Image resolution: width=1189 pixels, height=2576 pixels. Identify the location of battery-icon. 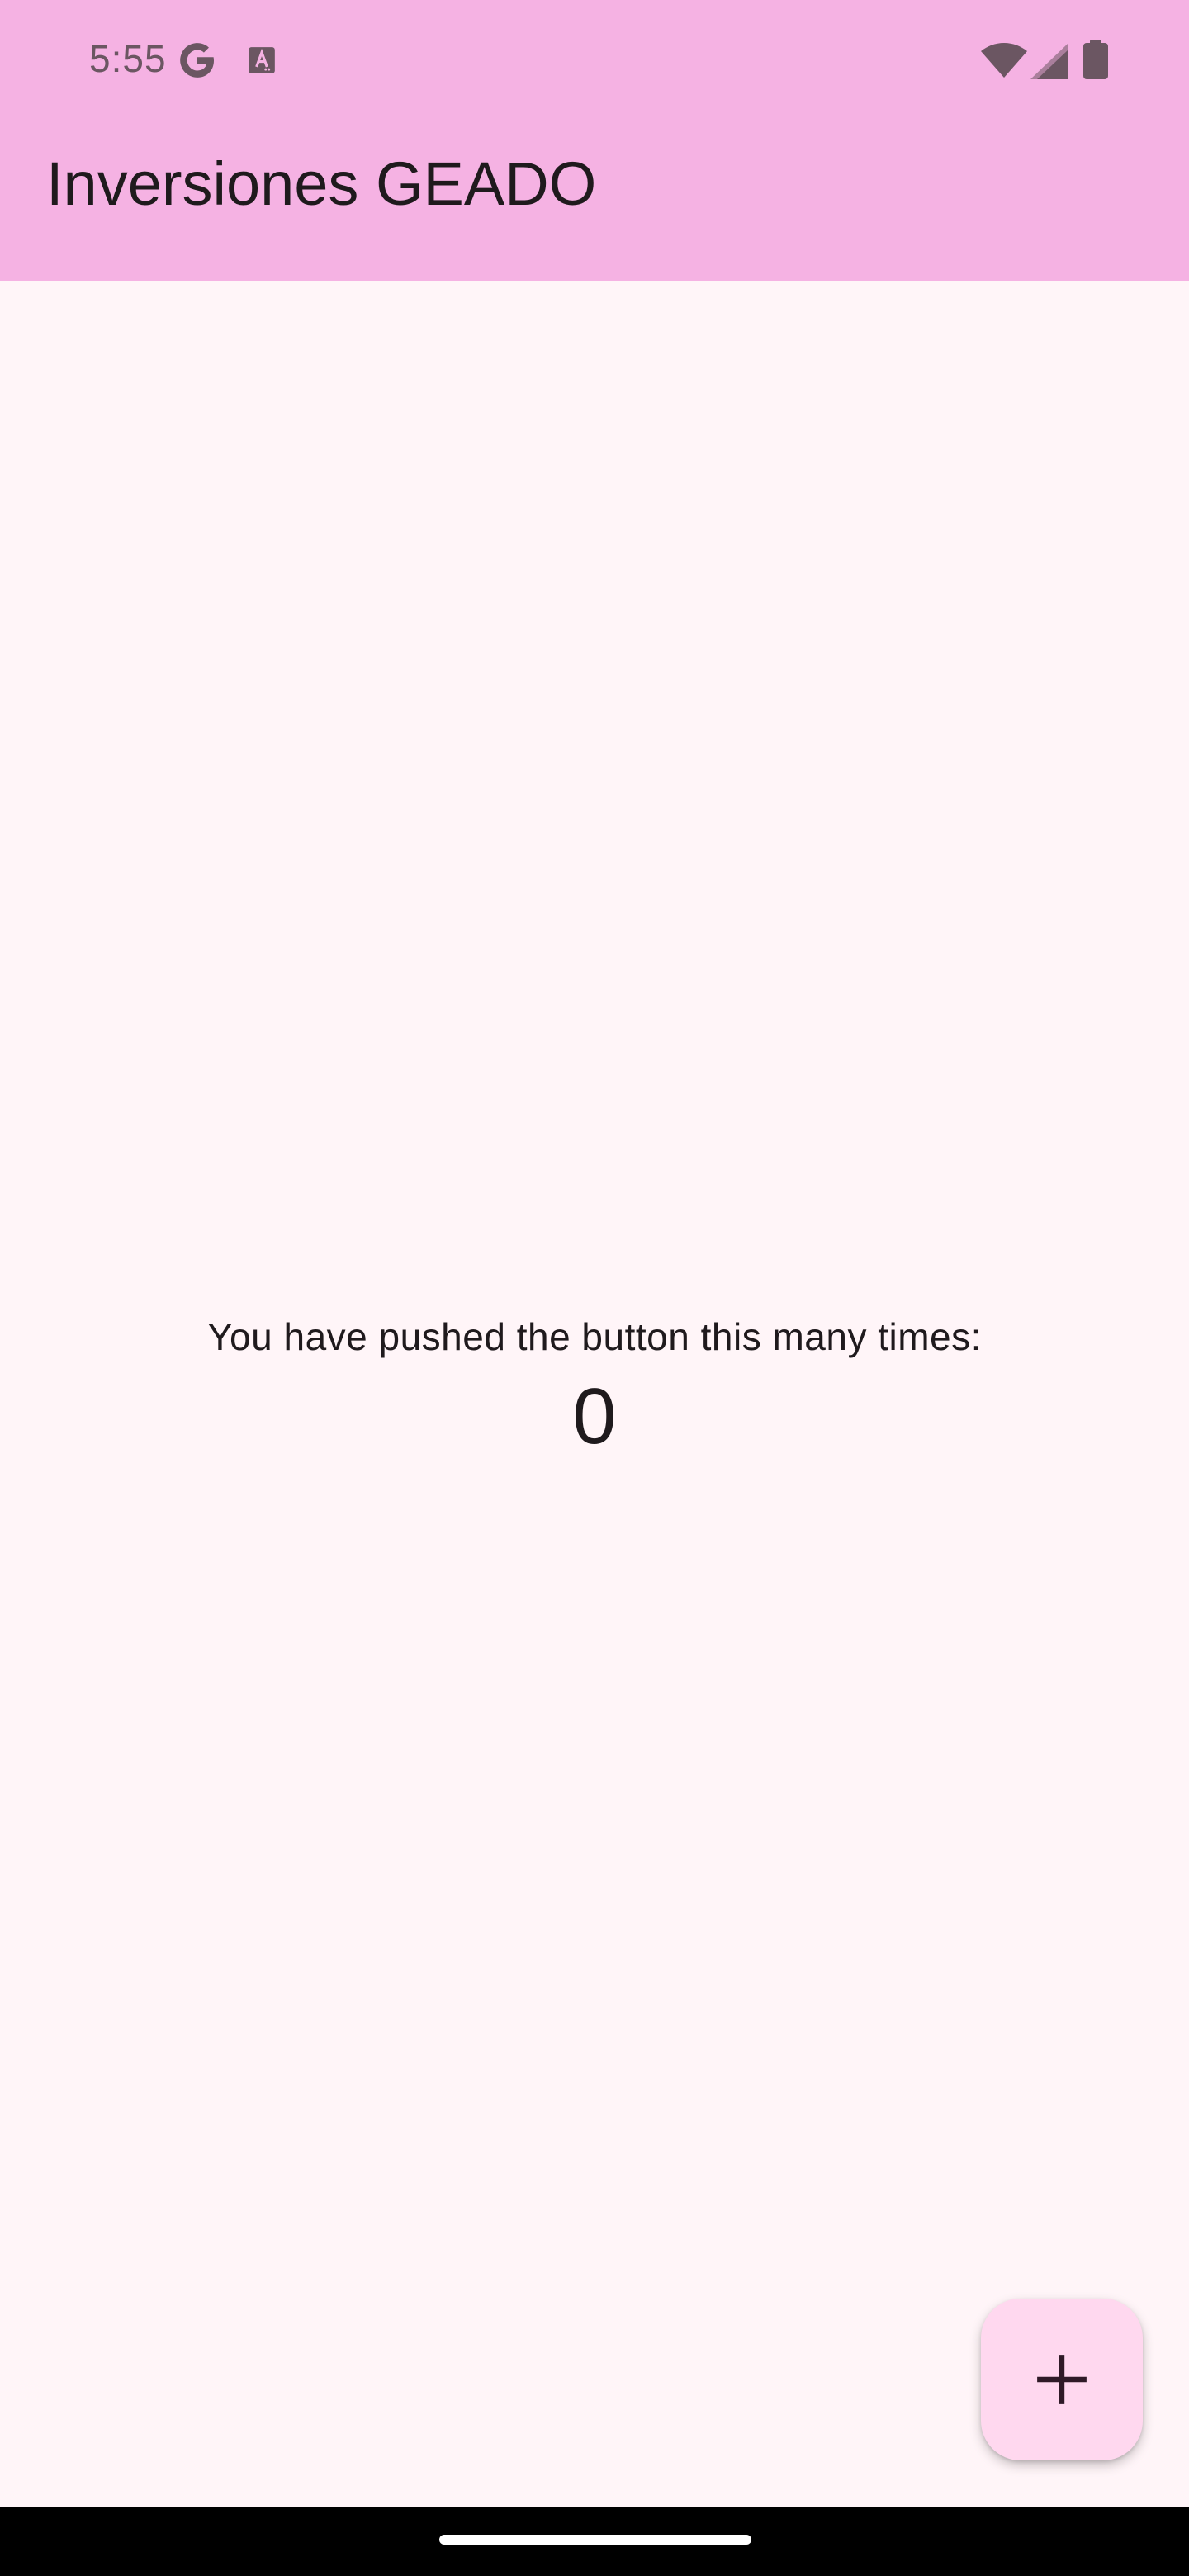
(1095, 59).